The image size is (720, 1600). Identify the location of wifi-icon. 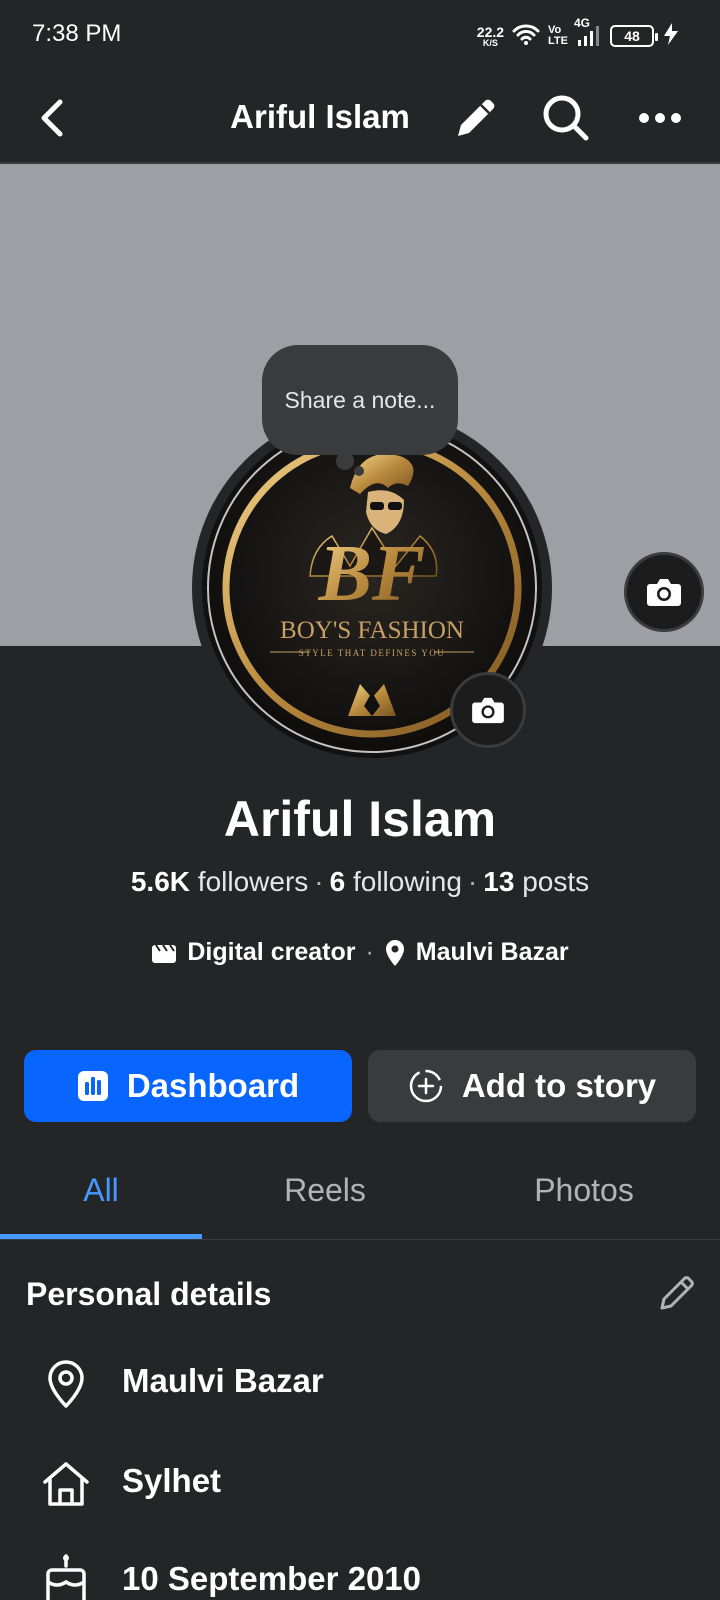
(526, 36).